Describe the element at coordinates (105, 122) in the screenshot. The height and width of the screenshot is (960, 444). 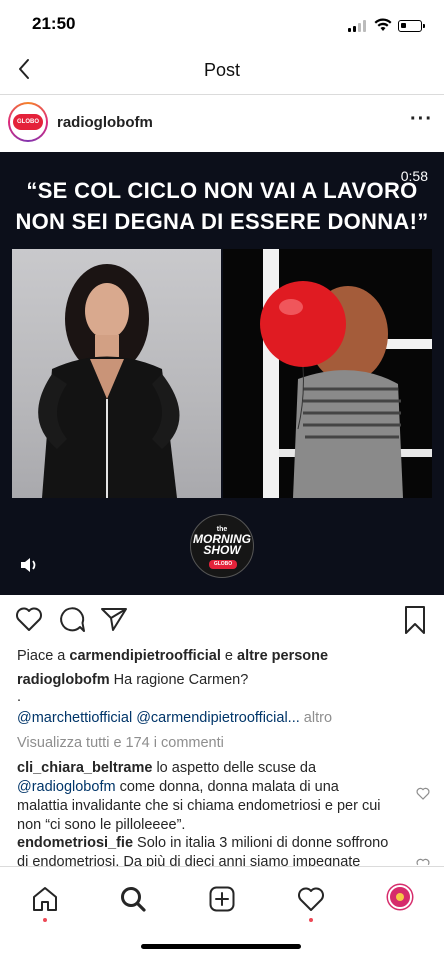
I see `account-username: radioglobofm` at that location.